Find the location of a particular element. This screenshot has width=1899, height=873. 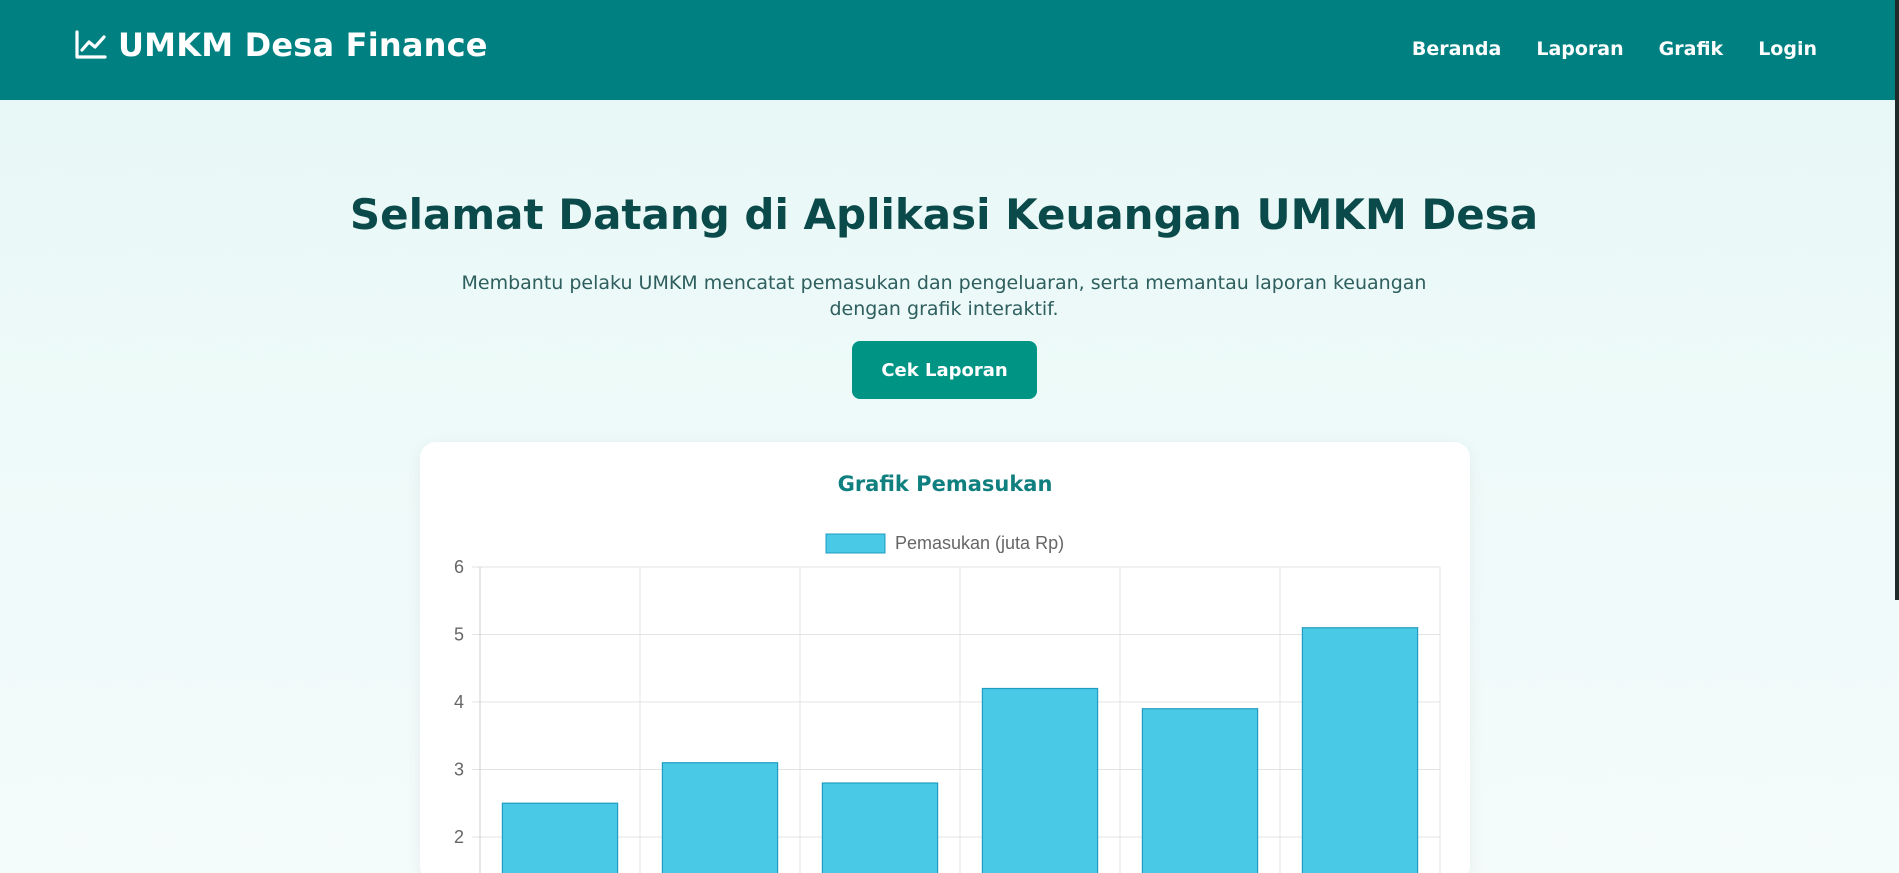

line-chart-icon is located at coordinates (91, 44).